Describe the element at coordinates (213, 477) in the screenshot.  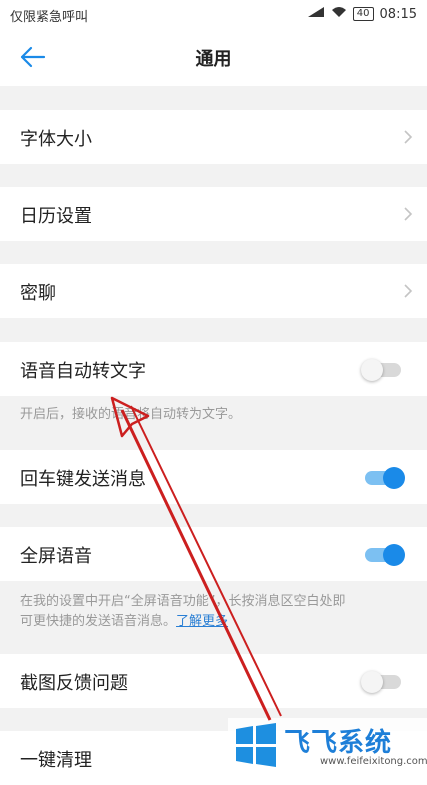
I see `enter-send-setting: 回车键发送消息` at that location.